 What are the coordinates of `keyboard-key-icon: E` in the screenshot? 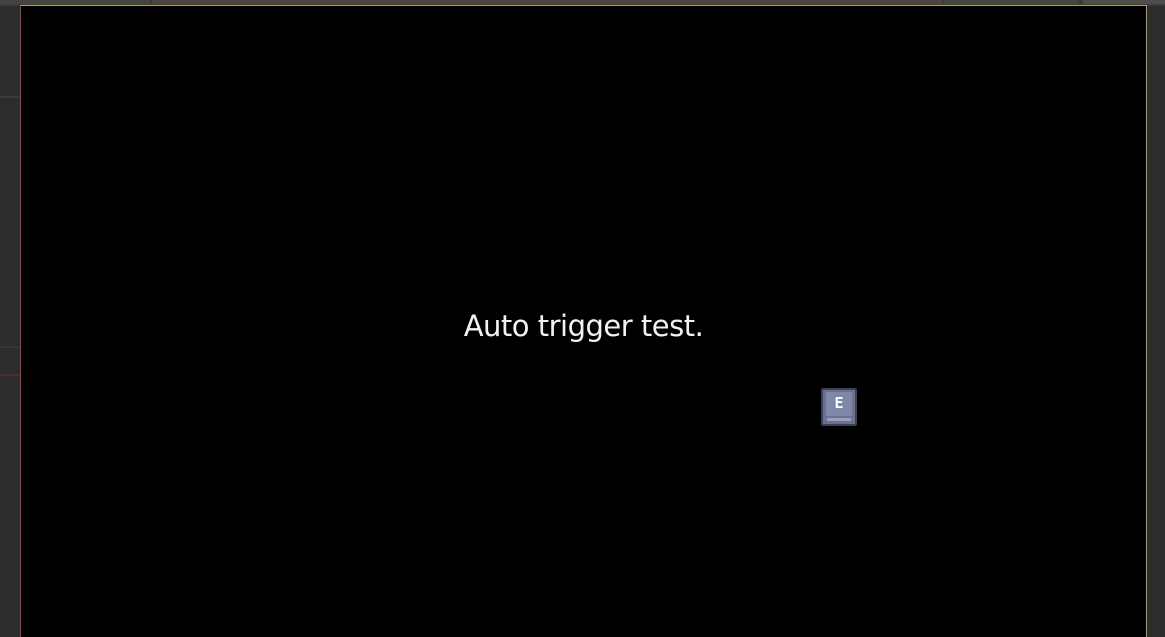 It's located at (839, 407).